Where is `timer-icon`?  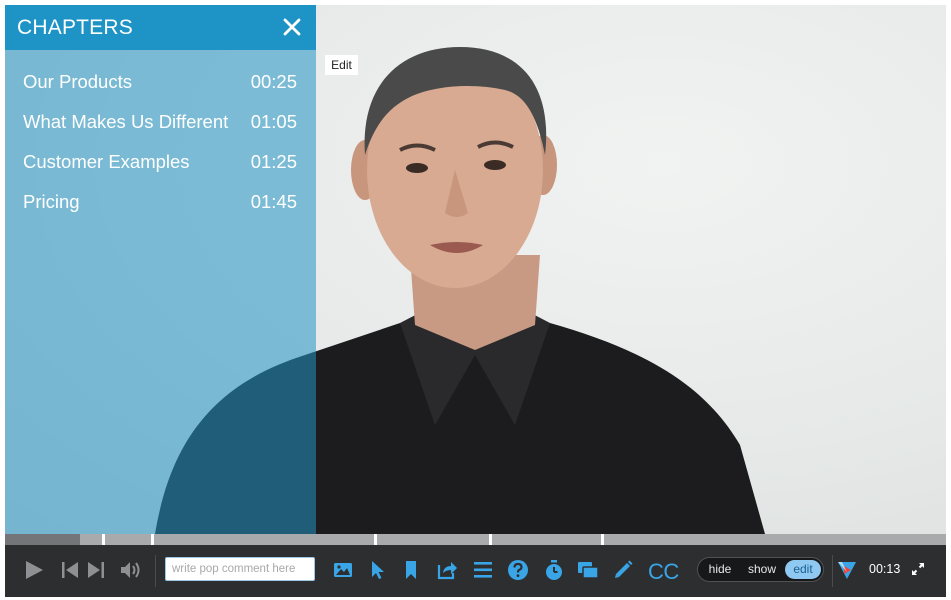 timer-icon is located at coordinates (554, 570).